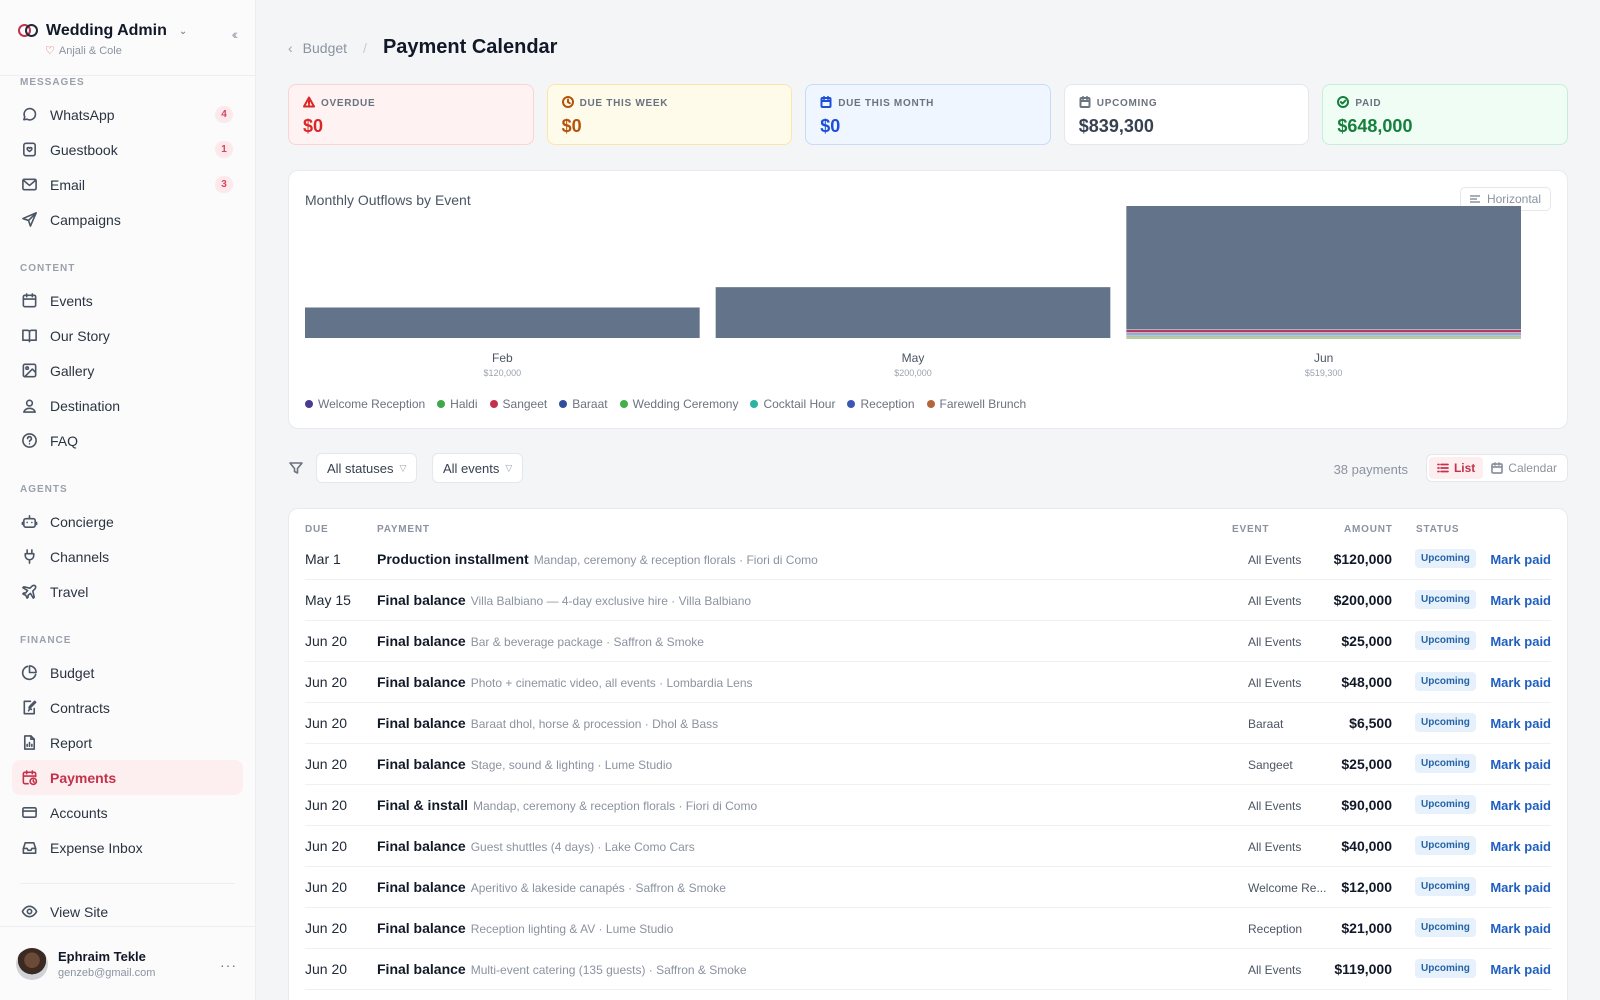  Describe the element at coordinates (502, 322) in the screenshot. I see `bar-segment-feb-all-events` at that location.